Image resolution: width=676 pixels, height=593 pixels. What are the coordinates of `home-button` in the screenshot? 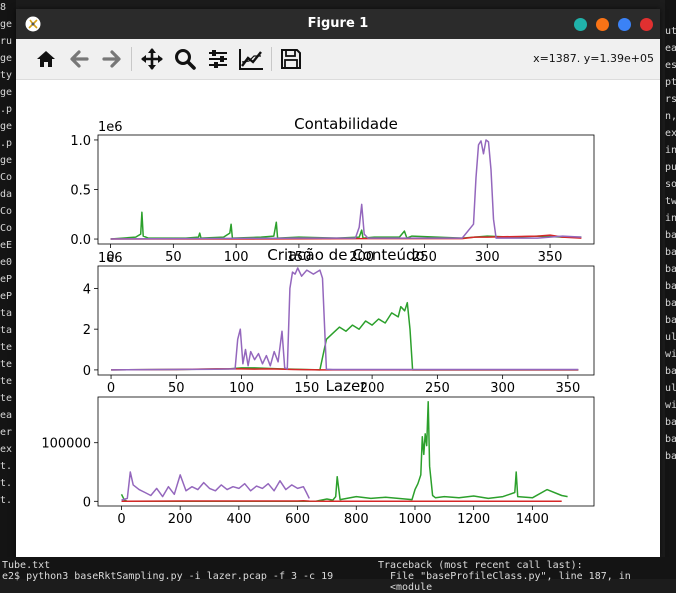 It's located at (46, 59).